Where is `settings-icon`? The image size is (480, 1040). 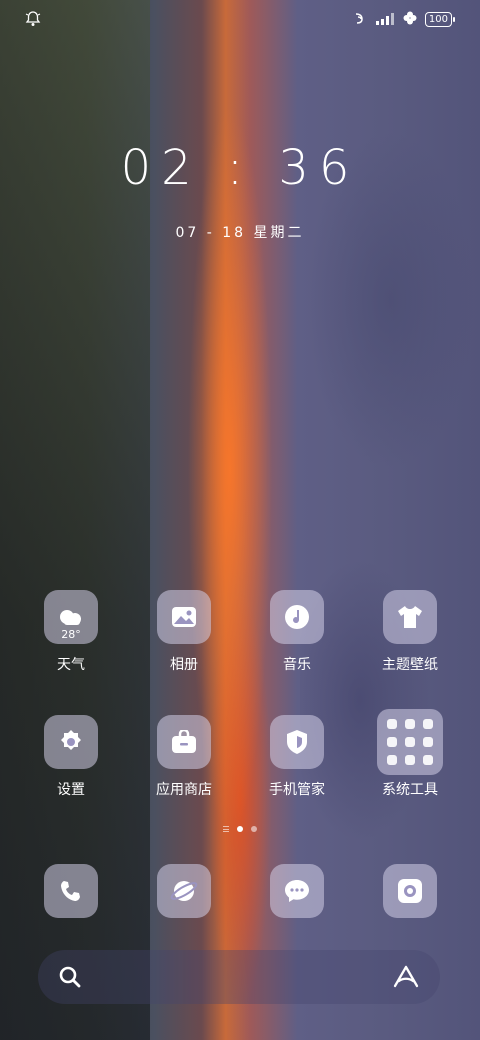
settings-icon is located at coordinates (71, 740).